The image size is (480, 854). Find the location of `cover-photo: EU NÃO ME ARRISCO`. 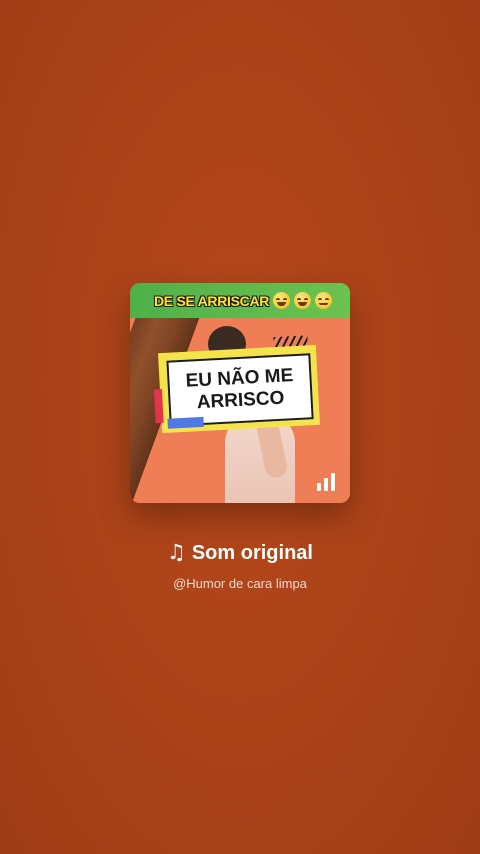

cover-photo: EU NÃO ME ARRISCO is located at coordinates (240, 410).